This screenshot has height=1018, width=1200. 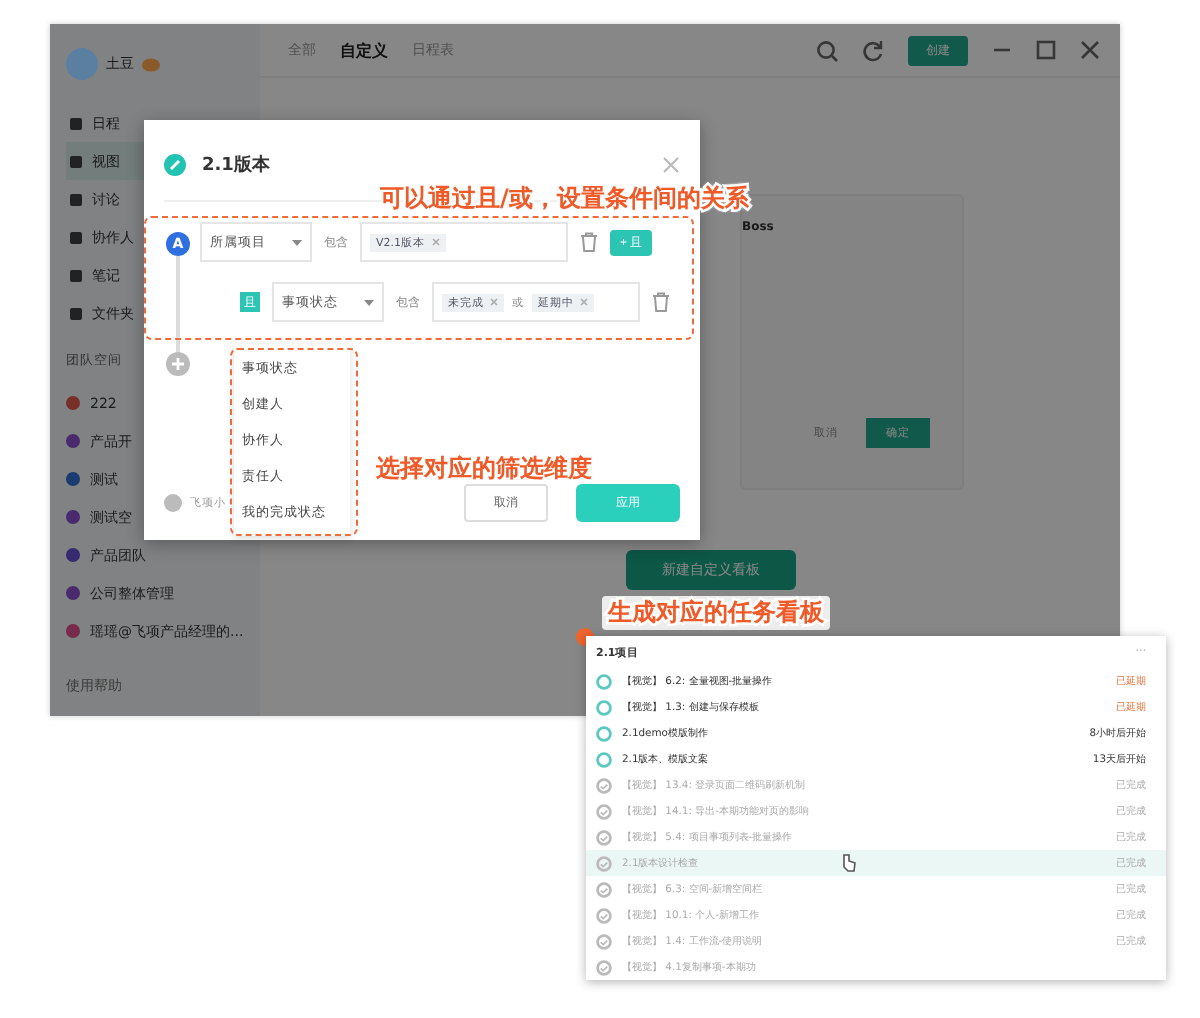 What do you see at coordinates (364, 50) in the screenshot?
I see `tab: 自定义` at bounding box center [364, 50].